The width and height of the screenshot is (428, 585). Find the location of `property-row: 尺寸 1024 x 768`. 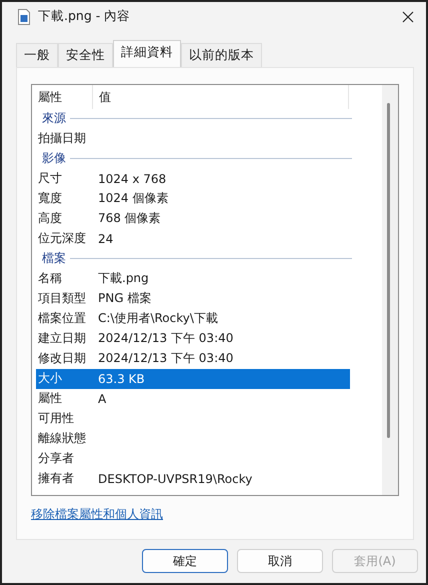

property-row: 尺寸 1024 x 768 is located at coordinates (193, 178).